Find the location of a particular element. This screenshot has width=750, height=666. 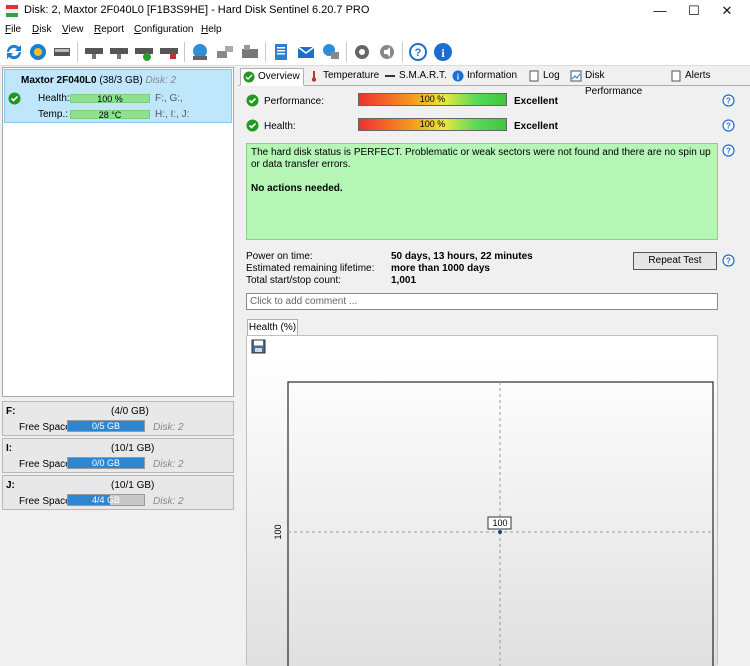

save-icon is located at coordinates (258, 346).